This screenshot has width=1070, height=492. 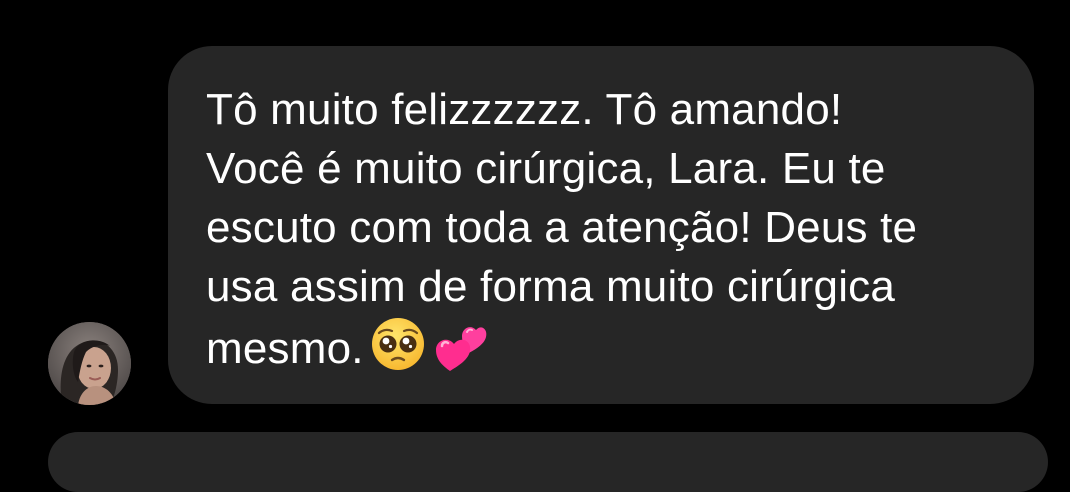 I want to click on pleading-face-emoji-icon, so click(x=397, y=344).